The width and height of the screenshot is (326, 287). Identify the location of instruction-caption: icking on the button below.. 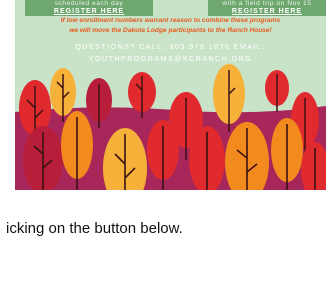
(94, 228).